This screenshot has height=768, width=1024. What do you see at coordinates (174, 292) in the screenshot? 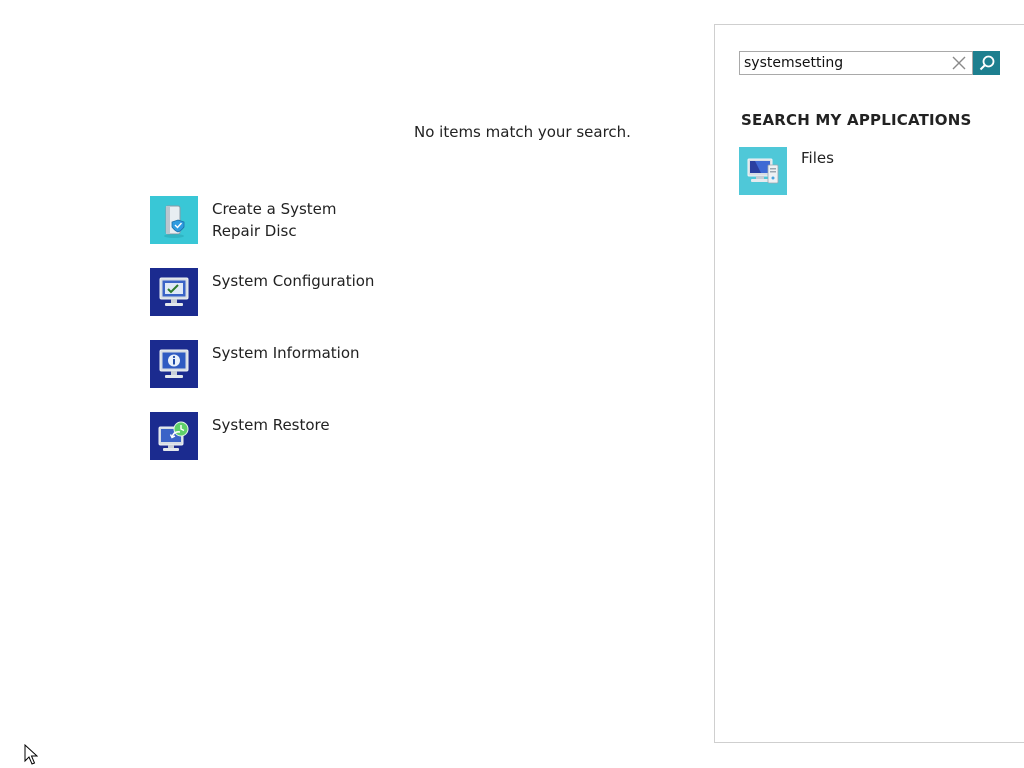
I see `system-configuration-icon` at bounding box center [174, 292].